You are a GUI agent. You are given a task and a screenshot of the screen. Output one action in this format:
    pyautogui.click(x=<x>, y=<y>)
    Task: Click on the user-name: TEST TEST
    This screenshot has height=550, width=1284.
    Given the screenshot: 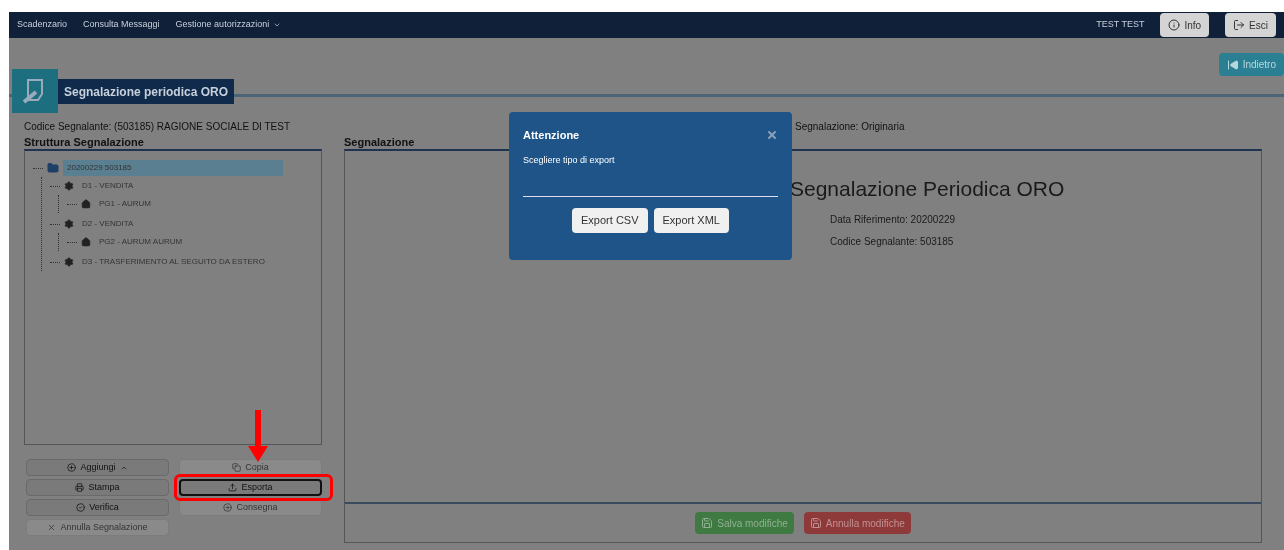 What is the action you would take?
    pyautogui.click(x=1120, y=25)
    